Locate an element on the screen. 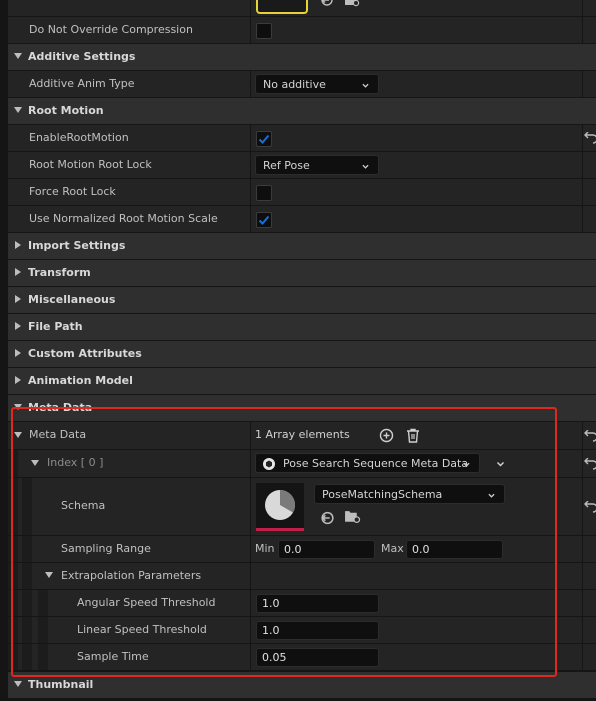 The height and width of the screenshot is (701, 596). section-title: Custom Attributes is located at coordinates (85, 353).